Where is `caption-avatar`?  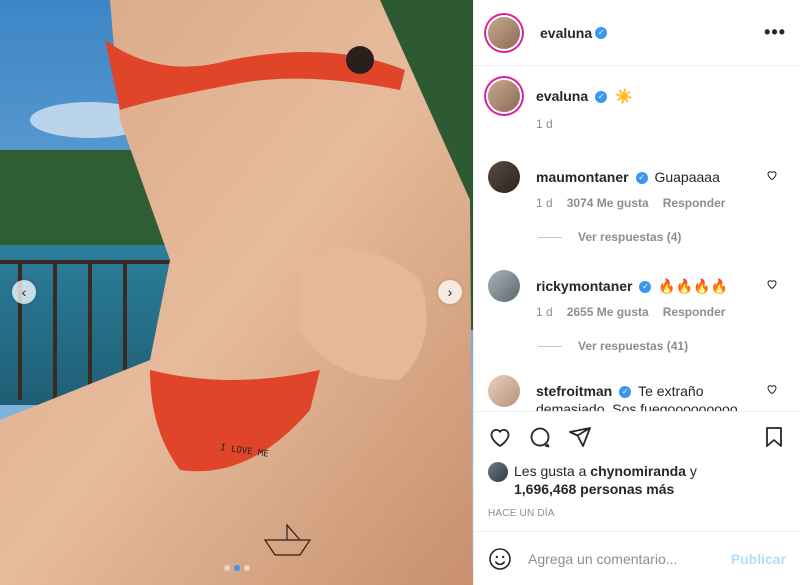
caption-avatar is located at coordinates (504, 96).